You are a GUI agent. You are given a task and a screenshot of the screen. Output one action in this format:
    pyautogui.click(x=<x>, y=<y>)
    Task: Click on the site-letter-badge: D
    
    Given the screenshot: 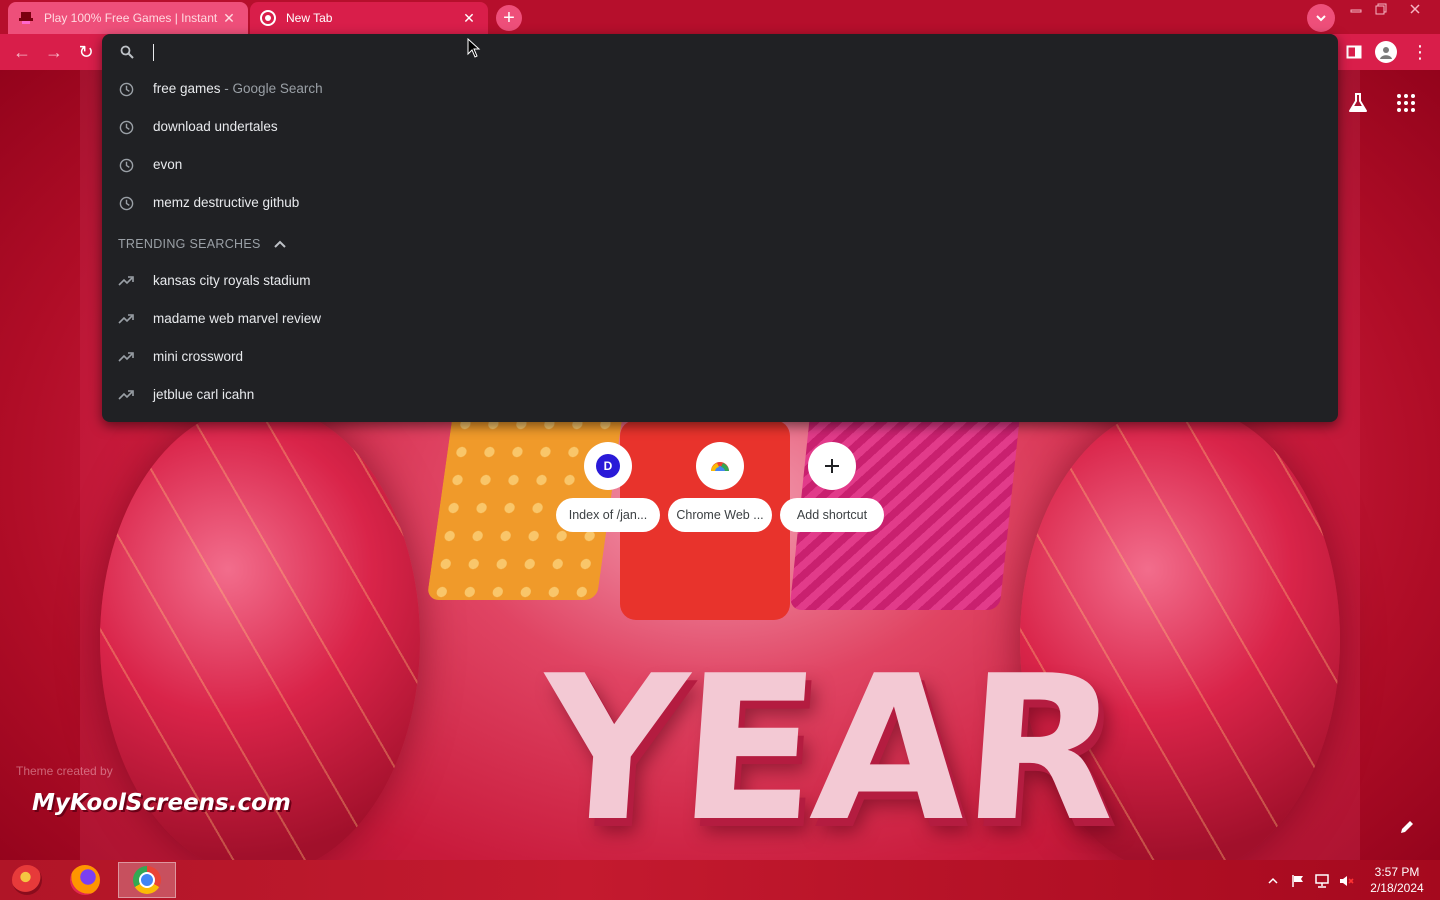 What is the action you would take?
    pyautogui.click(x=608, y=466)
    